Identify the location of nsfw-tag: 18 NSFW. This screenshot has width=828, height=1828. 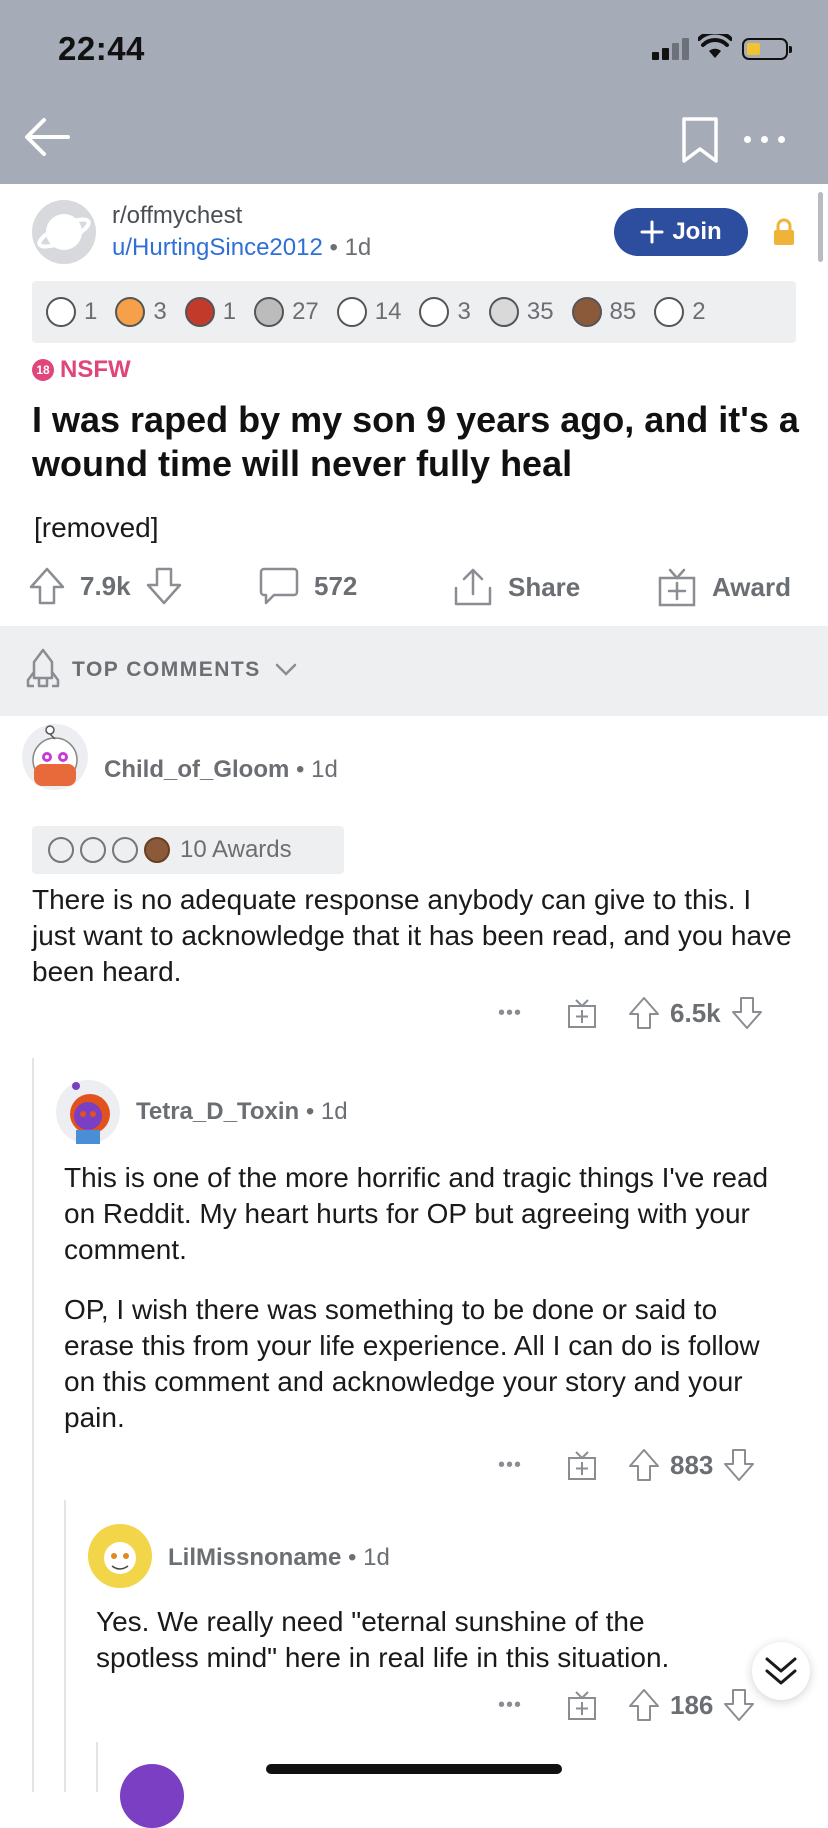
(81, 370).